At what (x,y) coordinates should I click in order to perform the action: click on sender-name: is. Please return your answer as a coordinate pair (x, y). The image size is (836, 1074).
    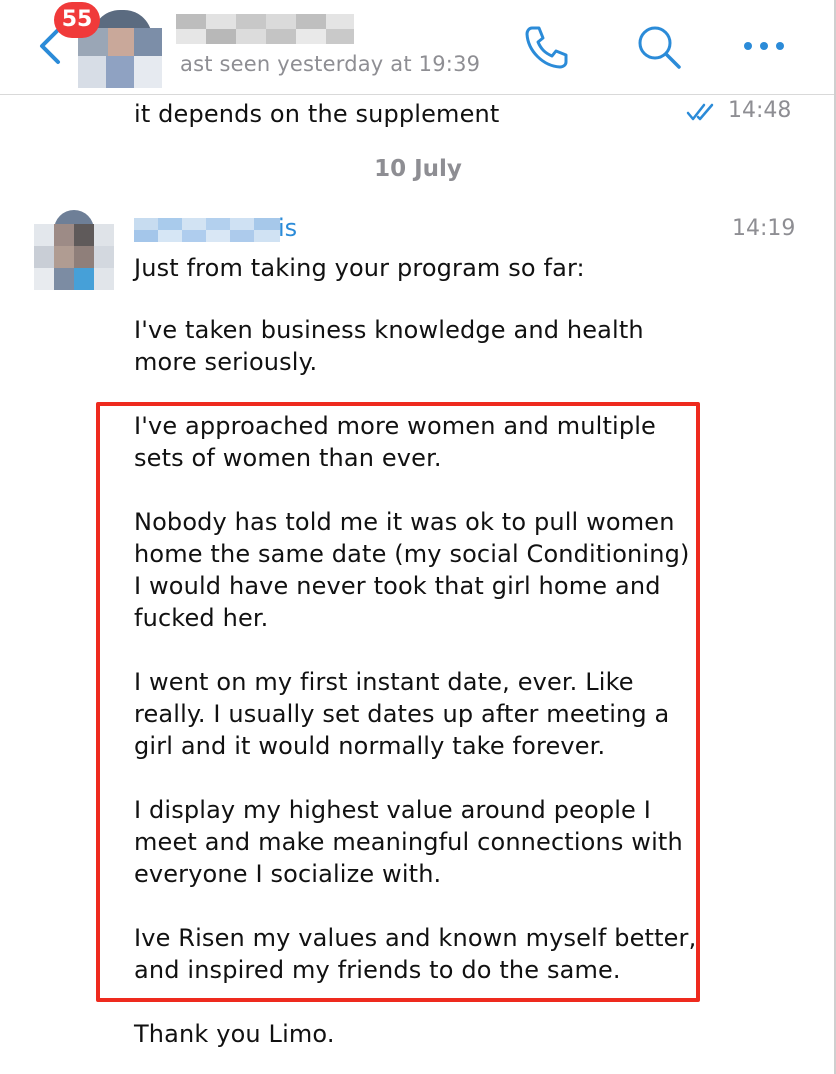
    Looking at the image, I should click on (287, 228).